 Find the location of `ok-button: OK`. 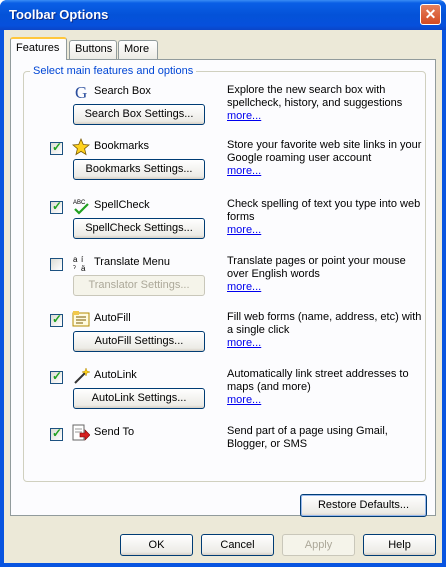

ok-button: OK is located at coordinates (156, 545).